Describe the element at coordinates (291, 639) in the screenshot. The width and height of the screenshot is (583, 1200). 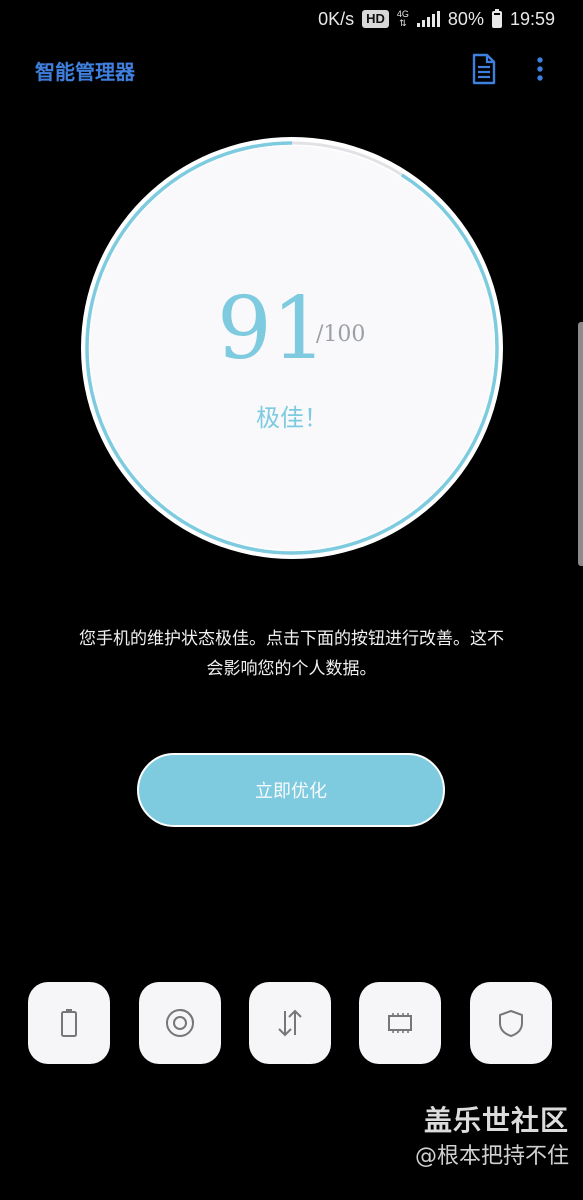
I see `description-line-1: 您手机的维护状态极佳。点击下面的按钮进行改善。这不` at that location.